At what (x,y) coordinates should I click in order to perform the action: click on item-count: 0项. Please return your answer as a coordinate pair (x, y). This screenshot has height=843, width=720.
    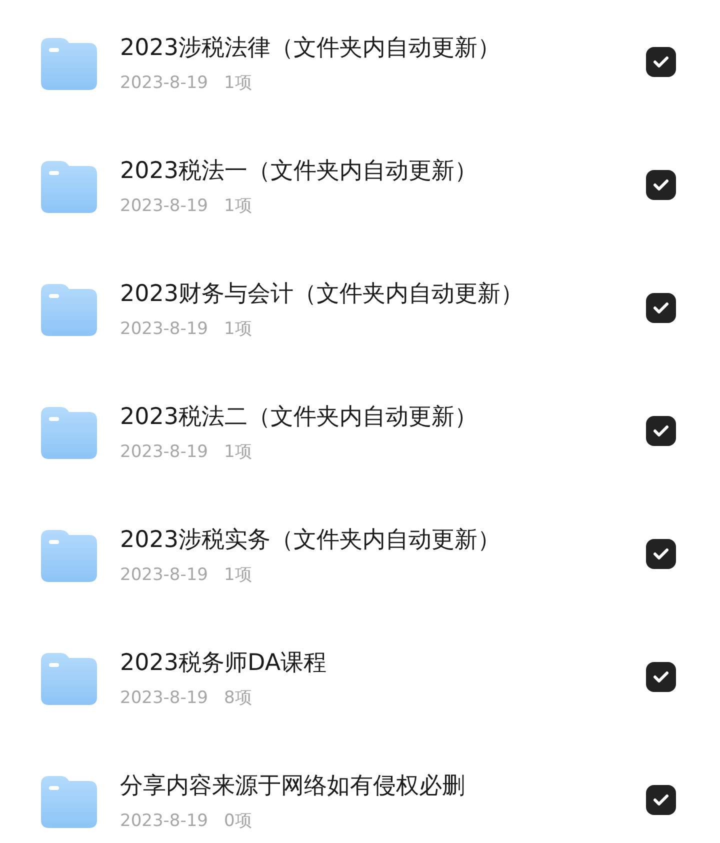
    Looking at the image, I should click on (238, 821).